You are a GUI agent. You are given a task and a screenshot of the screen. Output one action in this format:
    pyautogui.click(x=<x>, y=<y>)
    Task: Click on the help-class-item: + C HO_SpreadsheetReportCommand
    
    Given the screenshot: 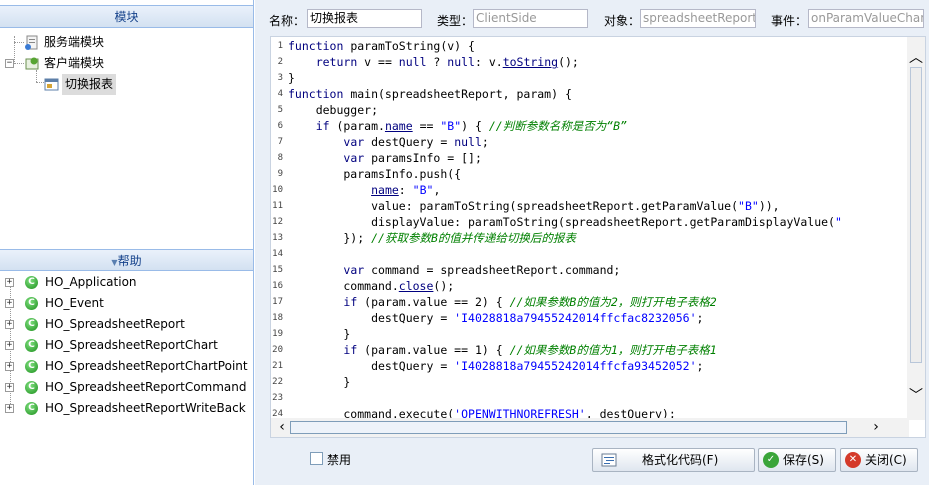 What is the action you would take?
    pyautogui.click(x=126, y=387)
    